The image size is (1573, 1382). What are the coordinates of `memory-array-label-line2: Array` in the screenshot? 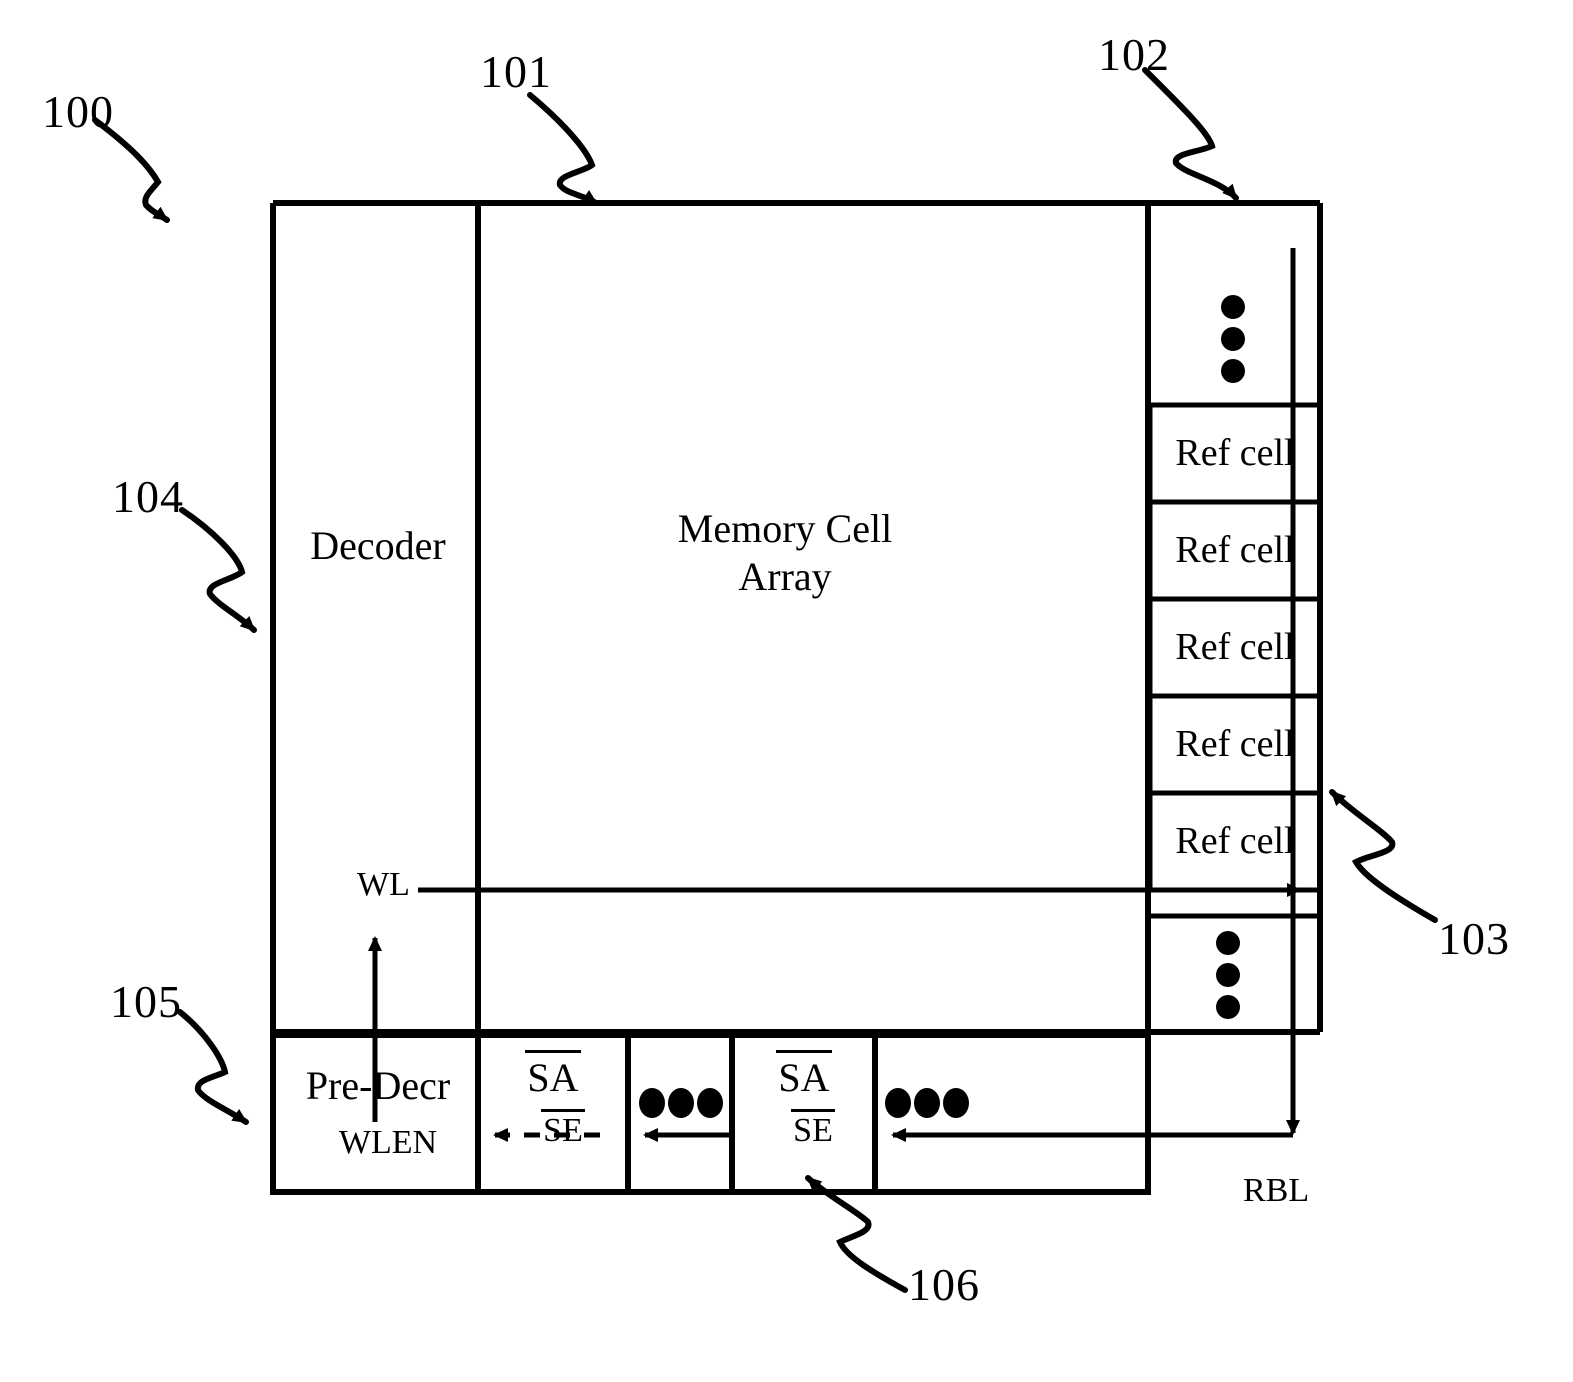 It's located at (785, 576).